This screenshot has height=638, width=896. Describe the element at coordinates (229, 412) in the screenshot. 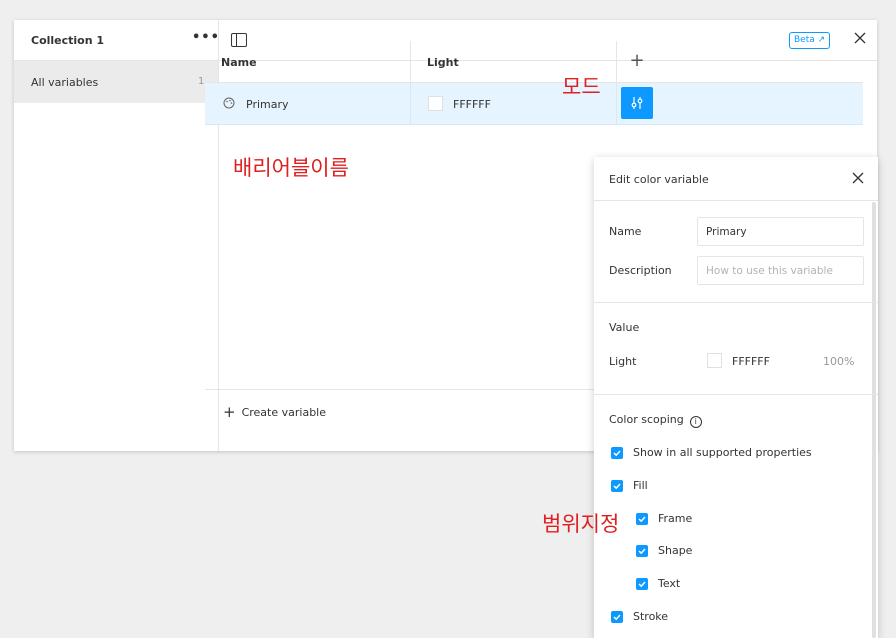

I see `plus-icon: +` at that location.